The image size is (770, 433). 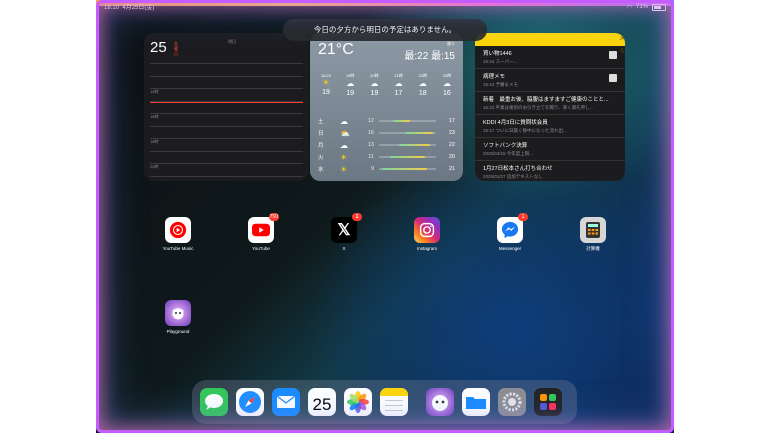 What do you see at coordinates (385, 30) in the screenshot?
I see `notification-banner: 今日の夕方から明日の予定はありません。` at bounding box center [385, 30].